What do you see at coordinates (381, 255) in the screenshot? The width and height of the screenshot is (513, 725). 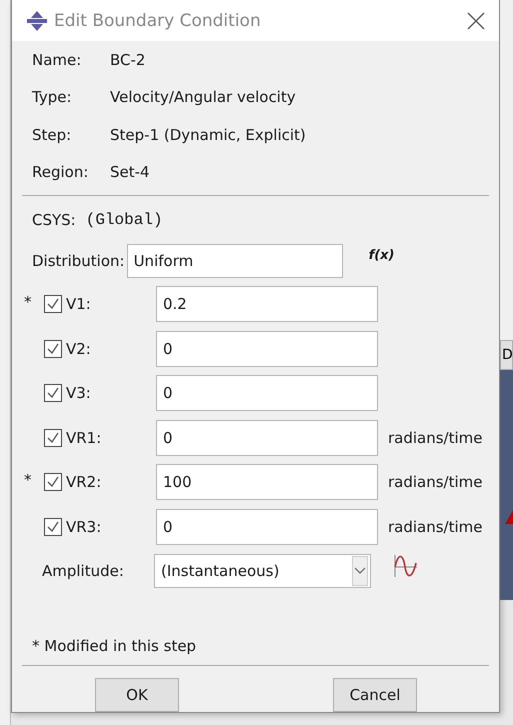 I see `function-button: f(x)` at bounding box center [381, 255].